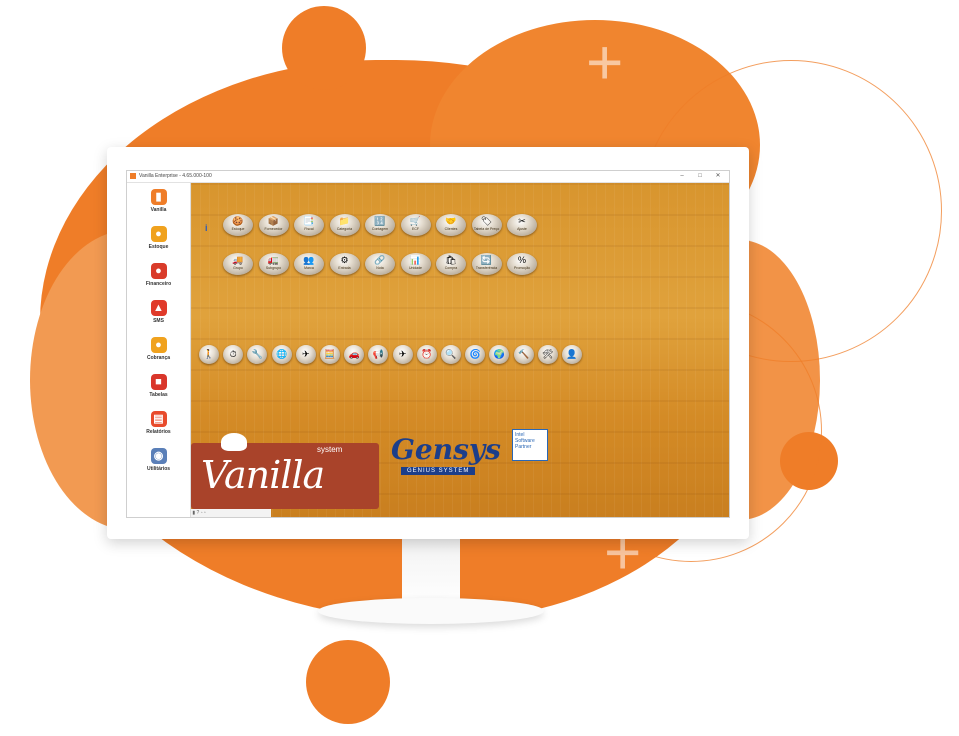 This screenshot has width=959, height=736. I want to click on sidebar-item-cobrança: ● Cobrança, so click(158, 355).